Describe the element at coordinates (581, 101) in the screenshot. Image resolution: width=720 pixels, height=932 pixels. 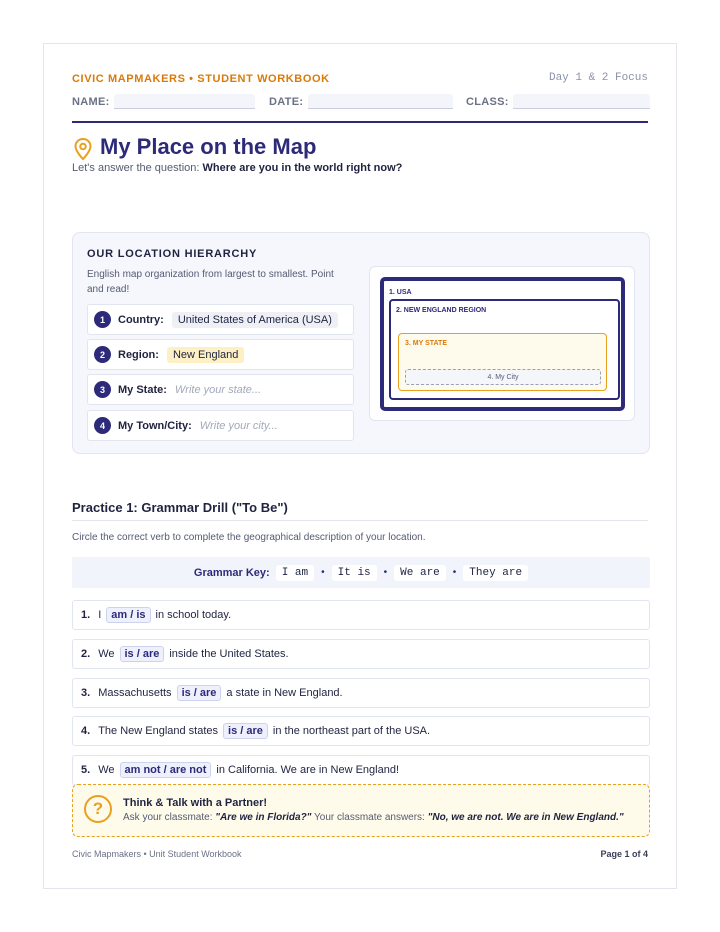
I see `class-field` at that location.